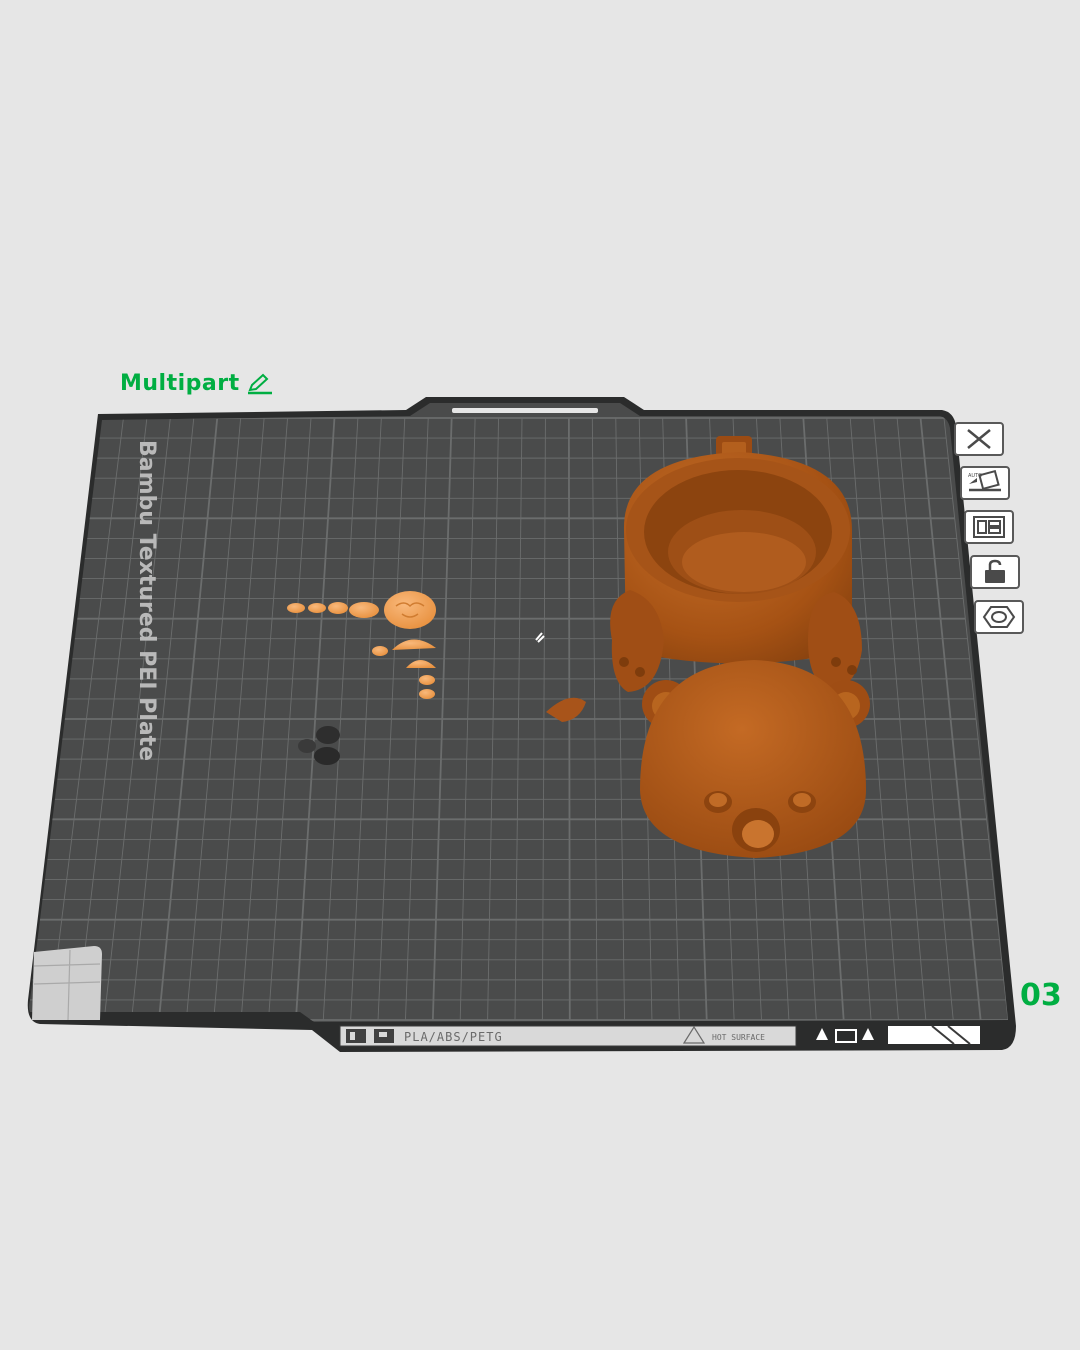 The height and width of the screenshot is (1350, 1080). I want to click on filament-compat-label: PLA/ABS/PETG, so click(453, 1037).